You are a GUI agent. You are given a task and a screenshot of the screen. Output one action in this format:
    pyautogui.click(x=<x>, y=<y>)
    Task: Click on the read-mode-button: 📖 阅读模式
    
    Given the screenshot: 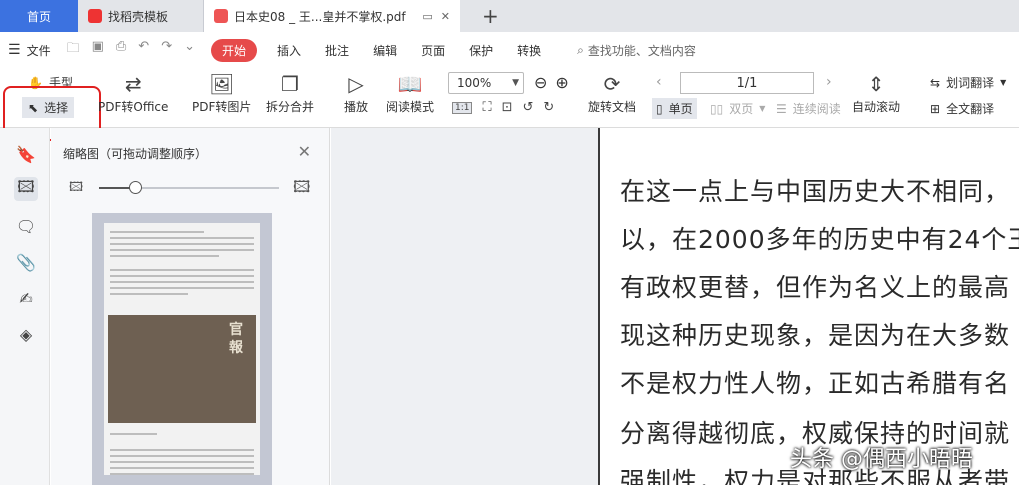 What is the action you would take?
    pyautogui.click(x=410, y=93)
    